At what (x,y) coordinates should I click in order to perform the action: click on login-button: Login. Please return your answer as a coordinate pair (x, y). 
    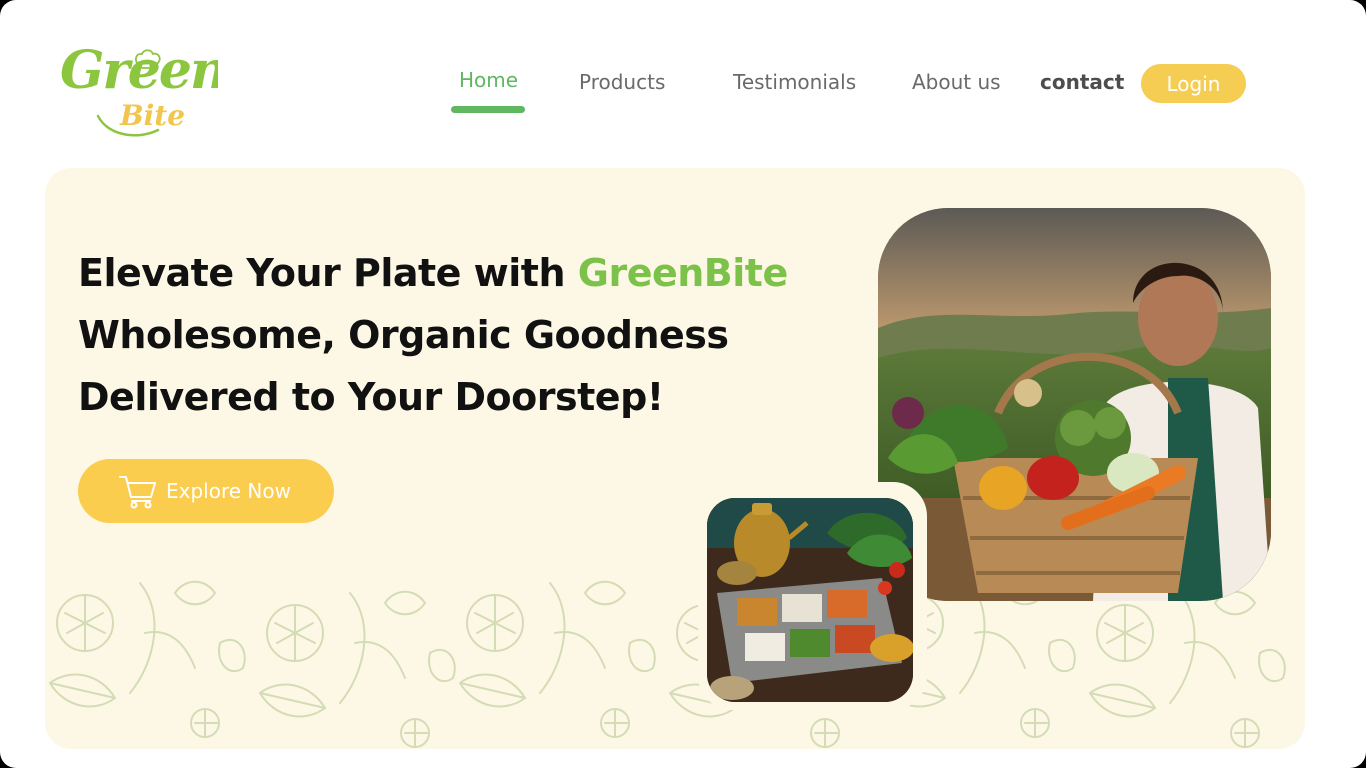
    Looking at the image, I should click on (1193, 83).